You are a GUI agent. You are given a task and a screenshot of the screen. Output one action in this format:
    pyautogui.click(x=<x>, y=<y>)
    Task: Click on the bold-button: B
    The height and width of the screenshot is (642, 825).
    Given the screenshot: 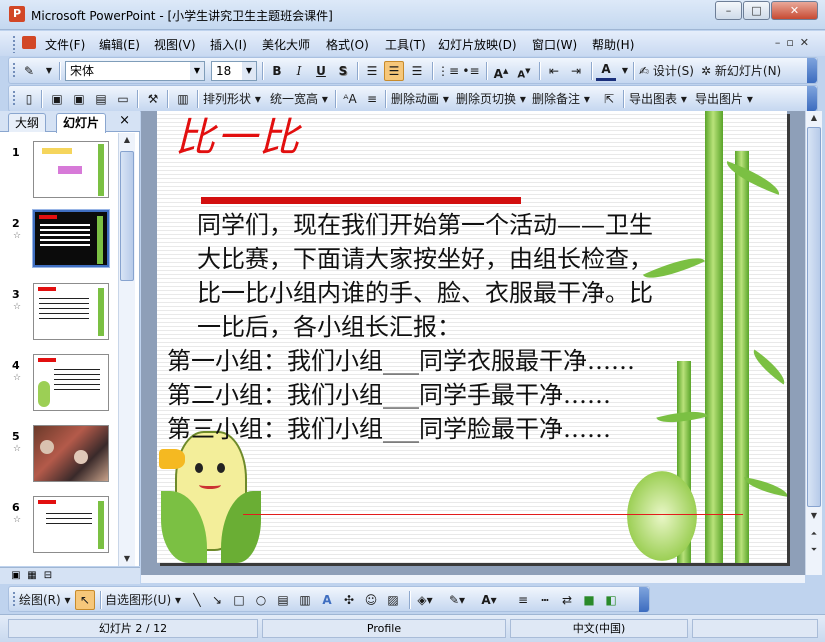 What is the action you would take?
    pyautogui.click(x=277, y=71)
    